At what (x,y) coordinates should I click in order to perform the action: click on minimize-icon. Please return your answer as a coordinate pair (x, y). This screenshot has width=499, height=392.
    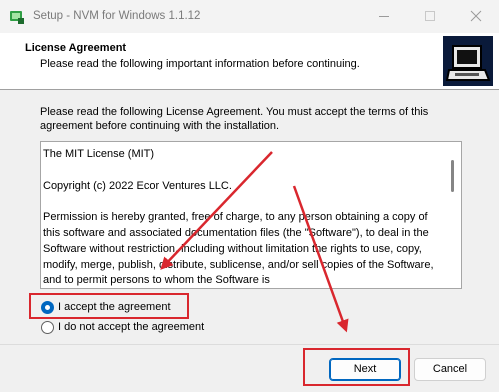
    Looking at the image, I should click on (384, 16).